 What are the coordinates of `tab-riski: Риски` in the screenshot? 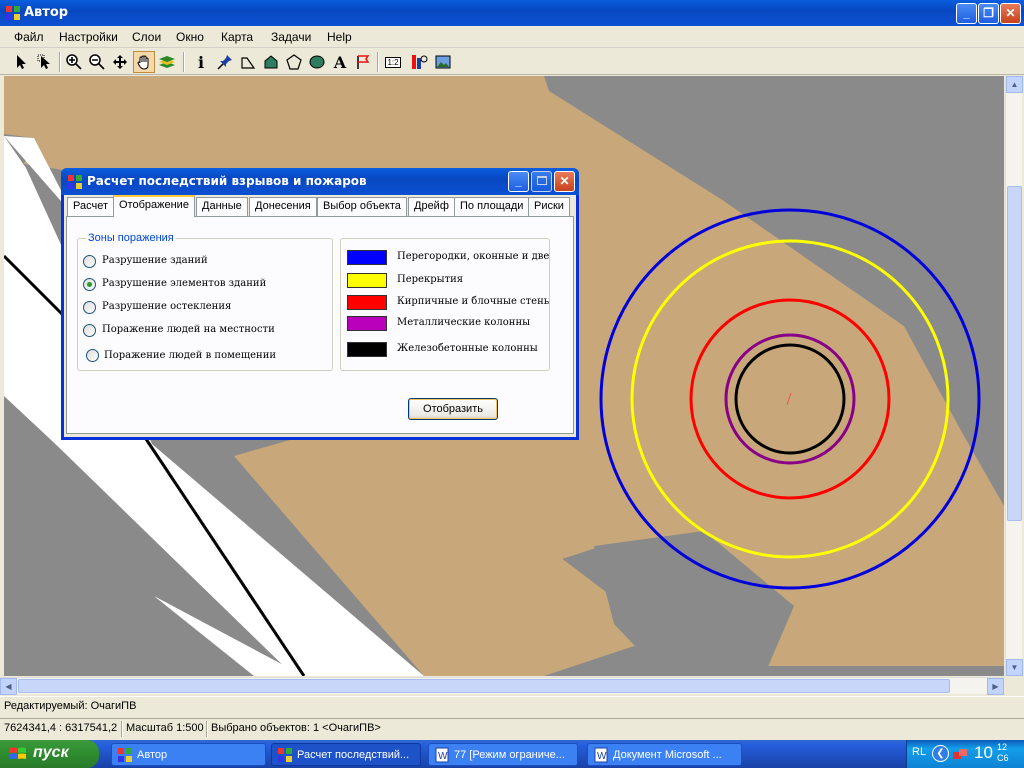 It's located at (549, 206).